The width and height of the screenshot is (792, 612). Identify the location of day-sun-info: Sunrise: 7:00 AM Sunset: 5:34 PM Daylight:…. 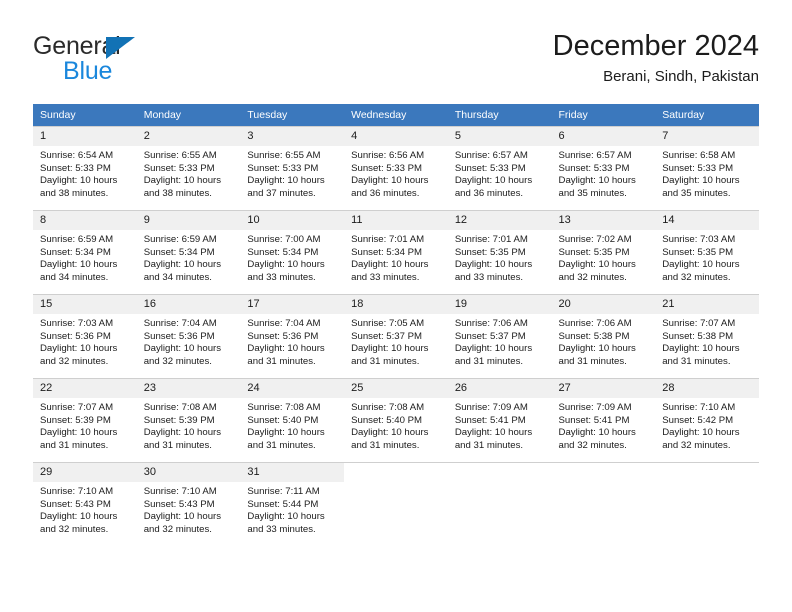
(292, 257).